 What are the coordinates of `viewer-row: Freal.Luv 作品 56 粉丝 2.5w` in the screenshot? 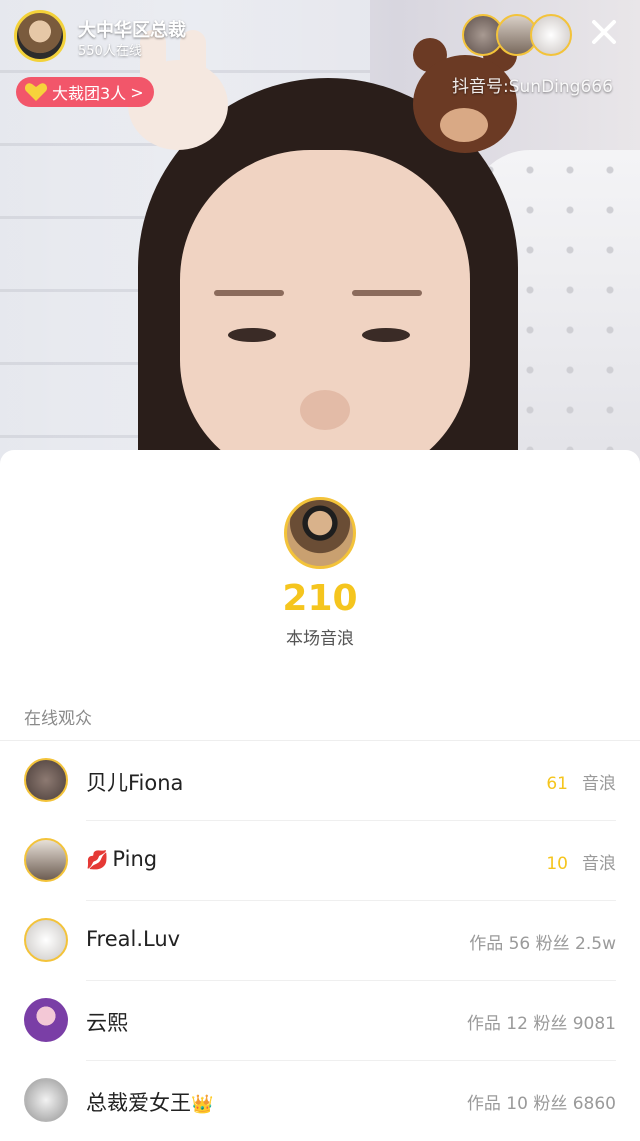 It's located at (320, 941).